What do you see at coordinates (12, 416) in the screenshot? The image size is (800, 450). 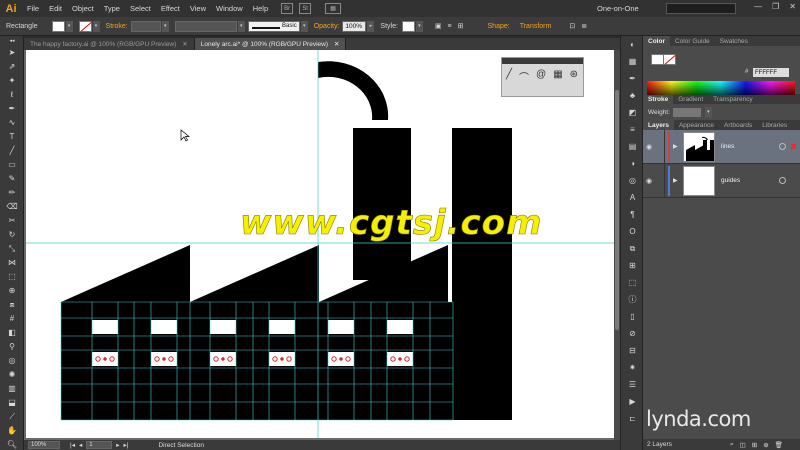 I see `slice-tool-icon: ⟋` at bounding box center [12, 416].